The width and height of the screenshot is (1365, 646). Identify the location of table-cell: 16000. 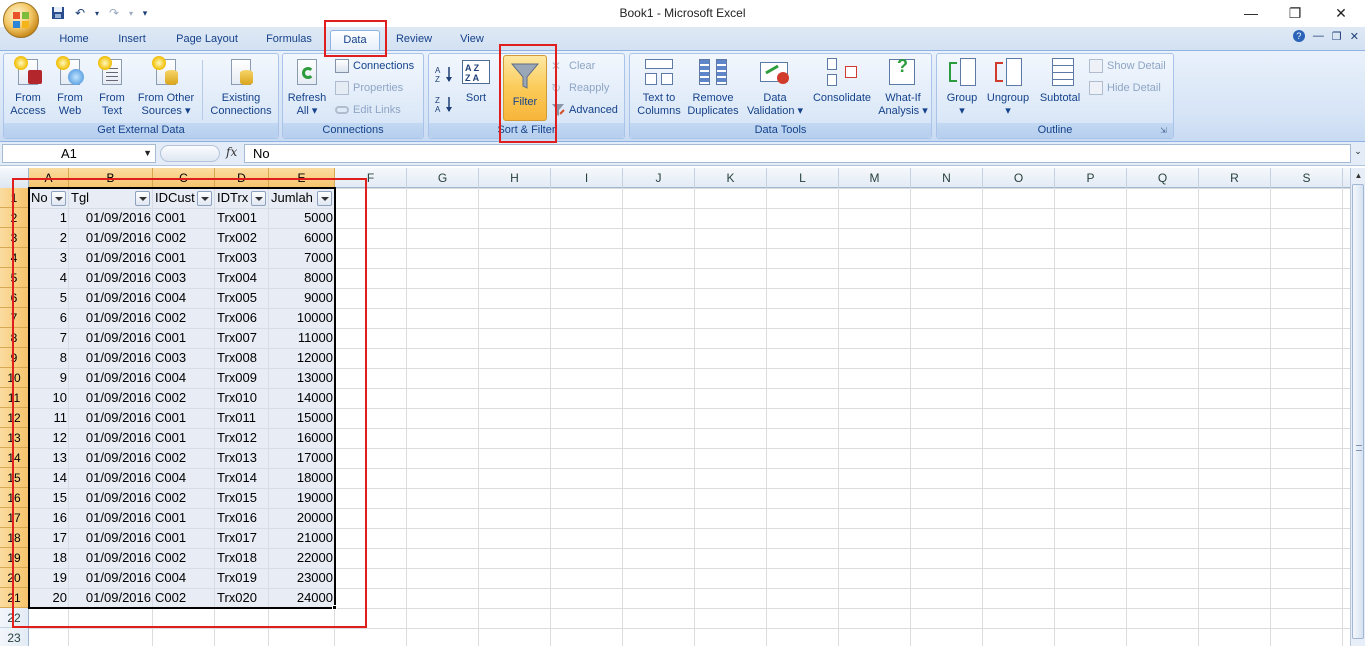
(302, 438).